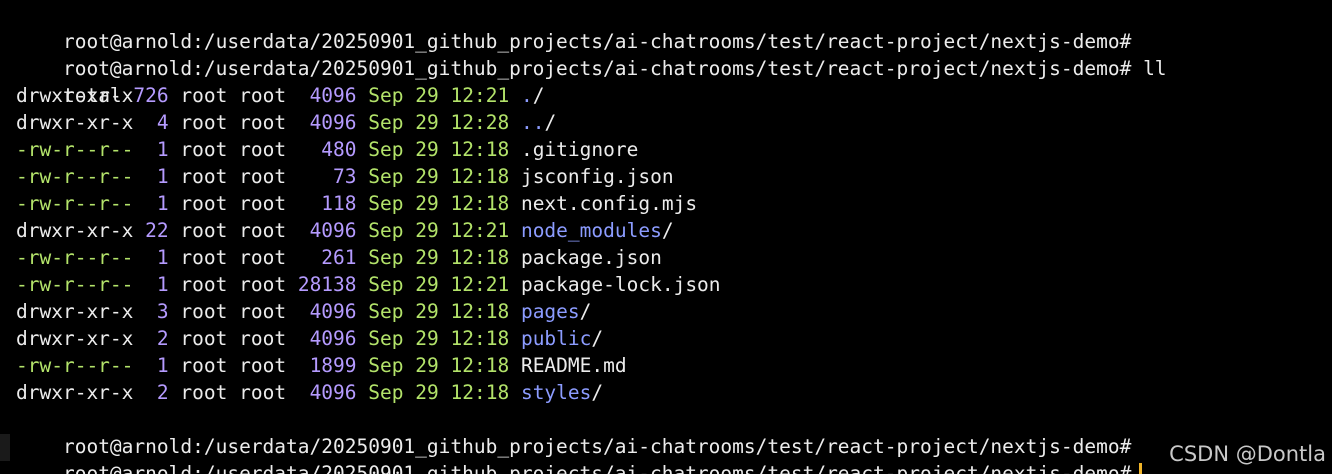 Image resolution: width=1332 pixels, height=474 pixels. What do you see at coordinates (5, 447) in the screenshot?
I see `line-highlight-marker` at bounding box center [5, 447].